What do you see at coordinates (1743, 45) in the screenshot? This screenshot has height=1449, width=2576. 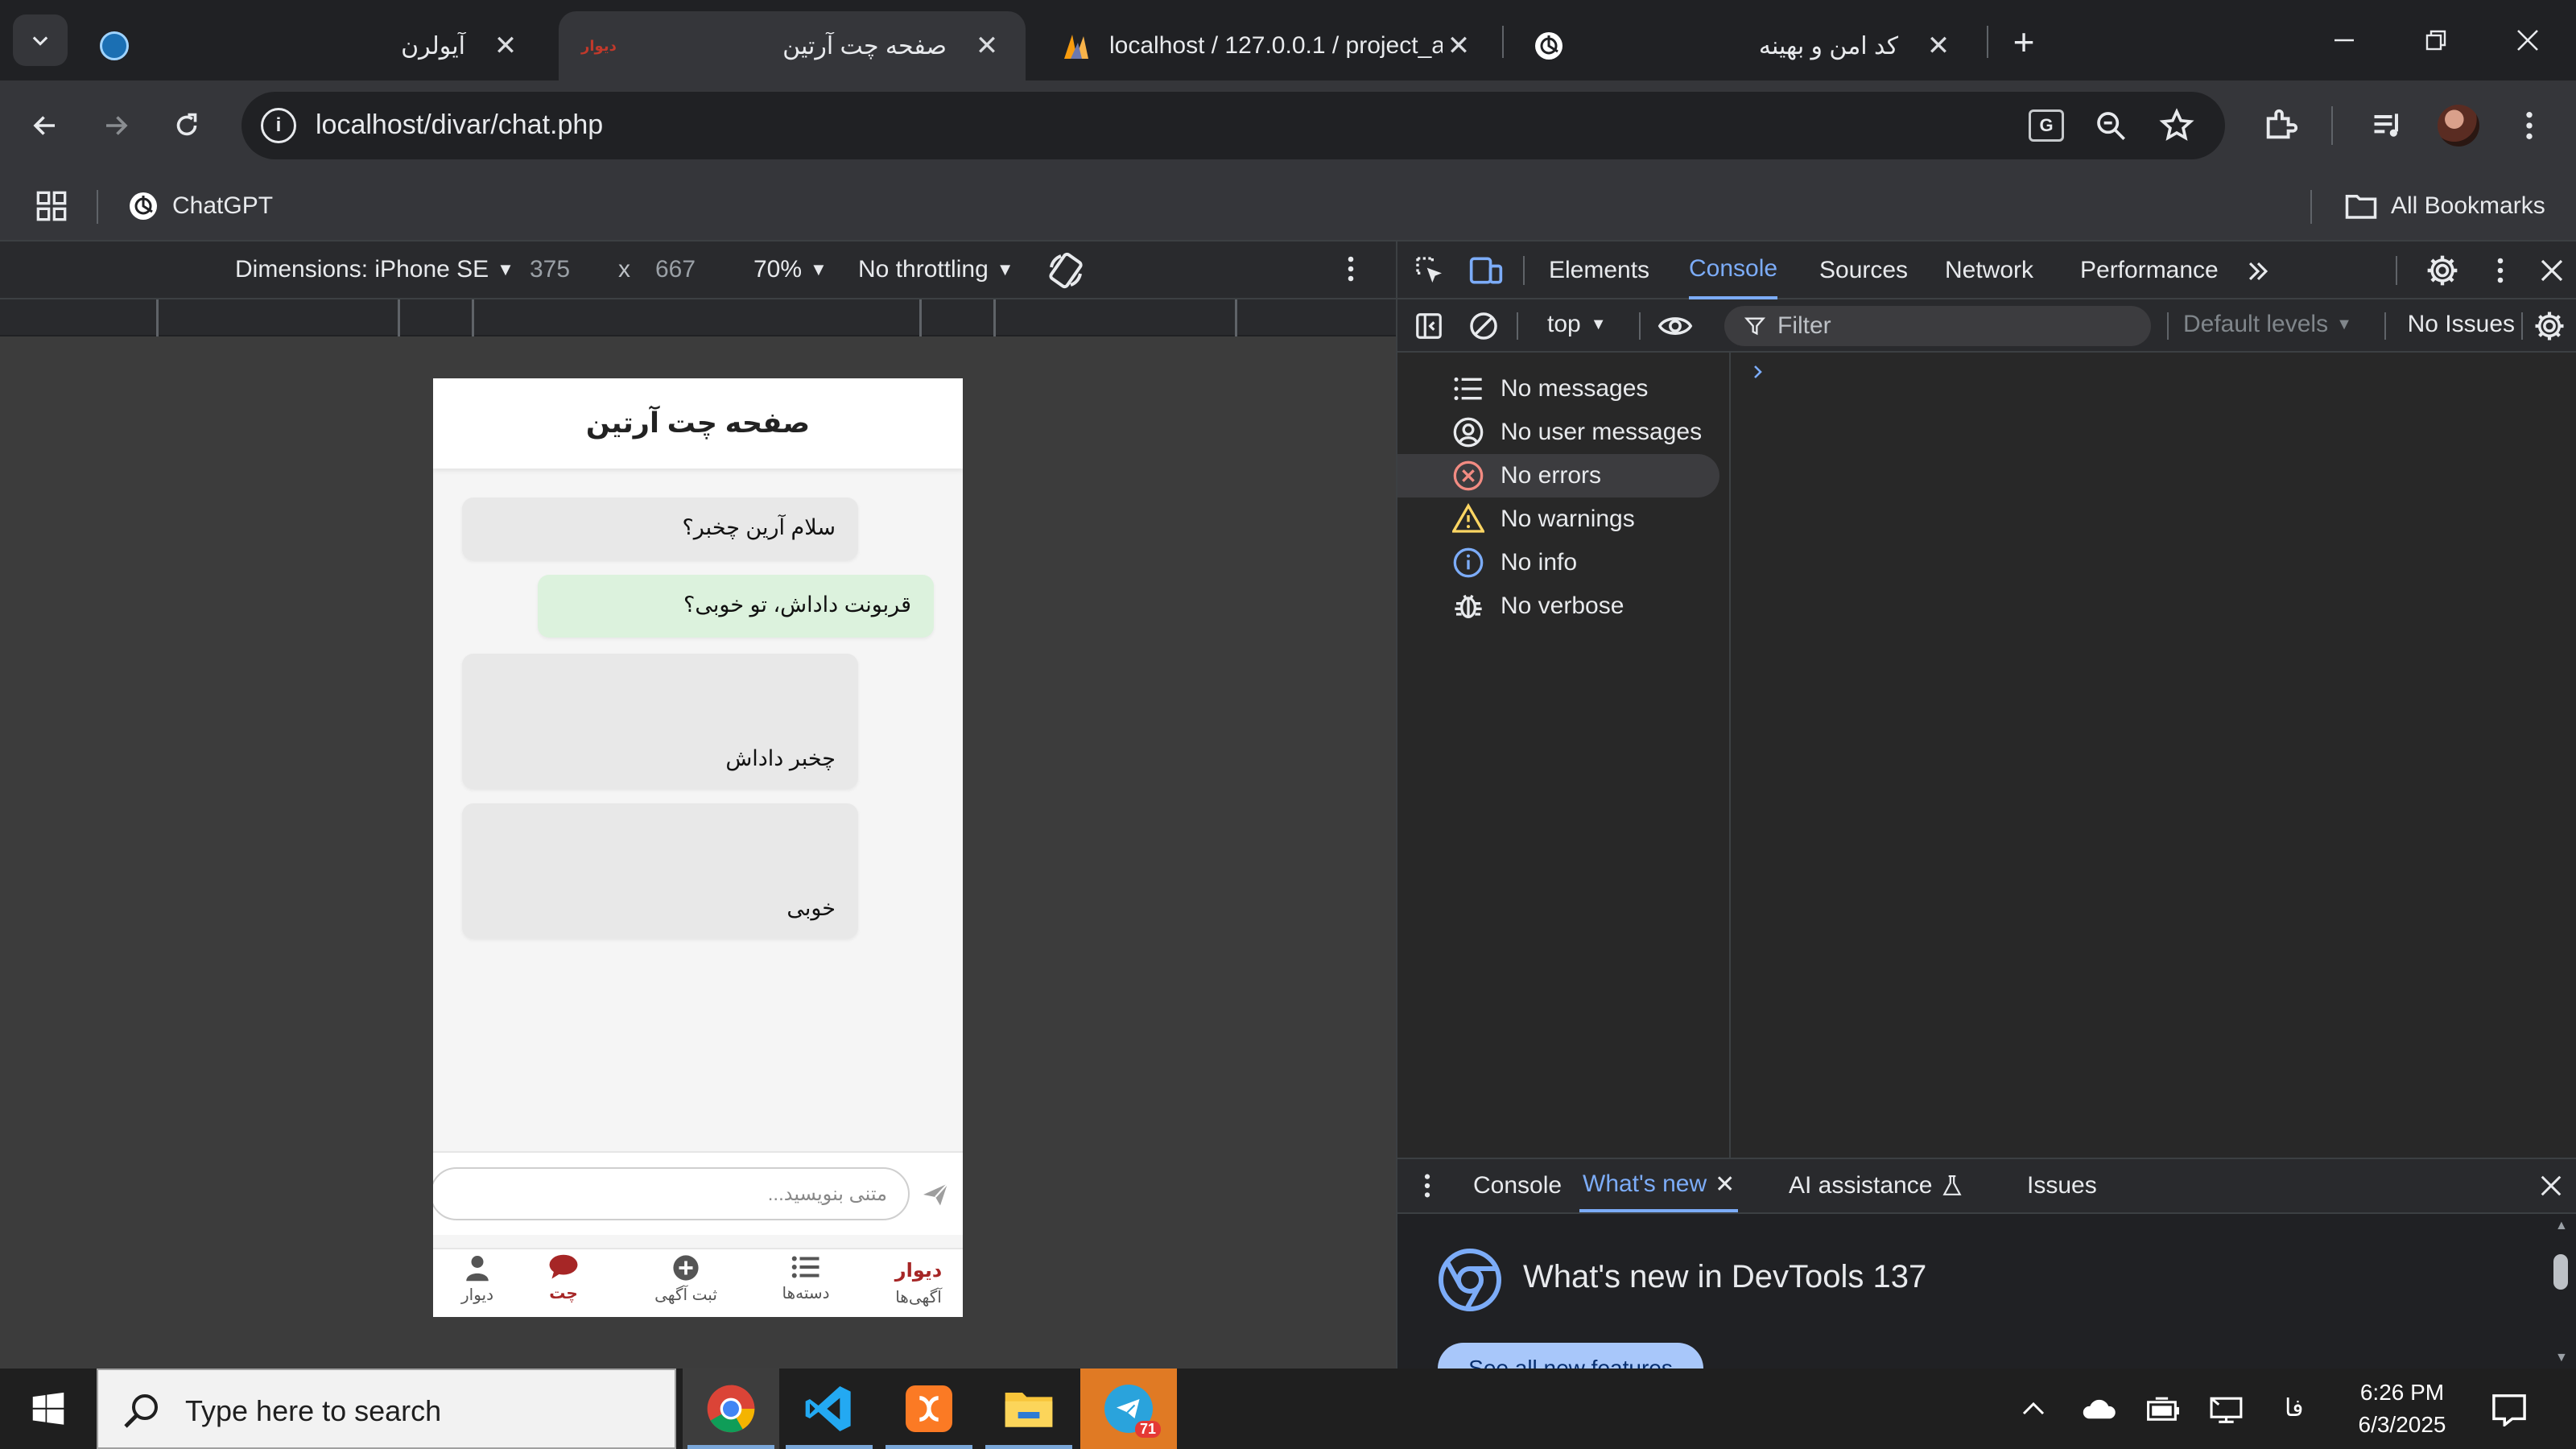 I see `tab-secure-code: کد امن و بهینه ✕` at bounding box center [1743, 45].